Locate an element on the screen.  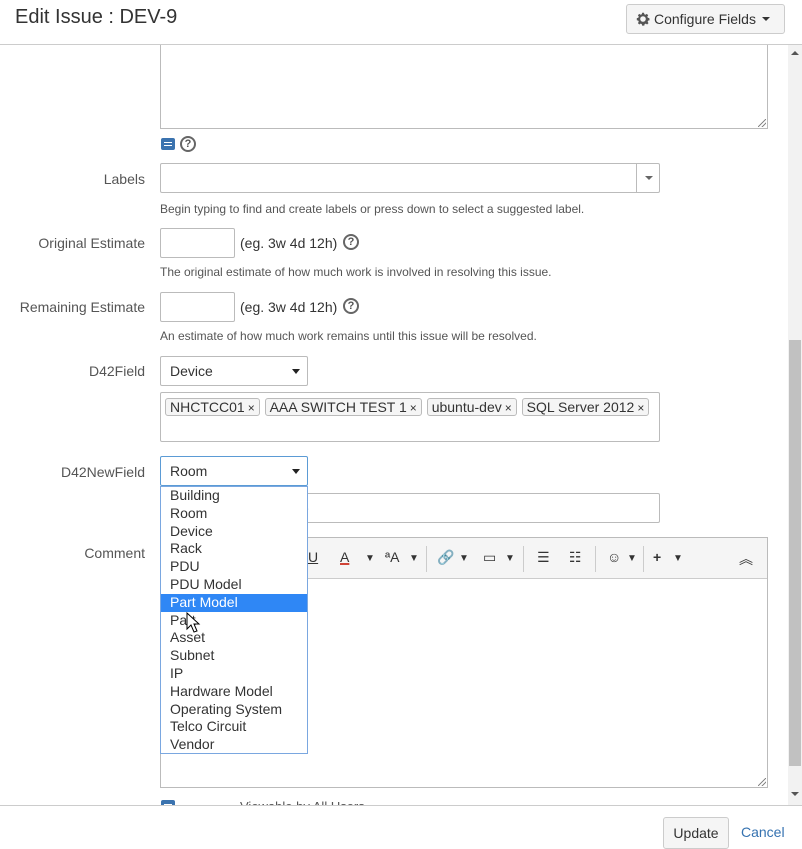
option-vendor: Vendor is located at coordinates (234, 745).